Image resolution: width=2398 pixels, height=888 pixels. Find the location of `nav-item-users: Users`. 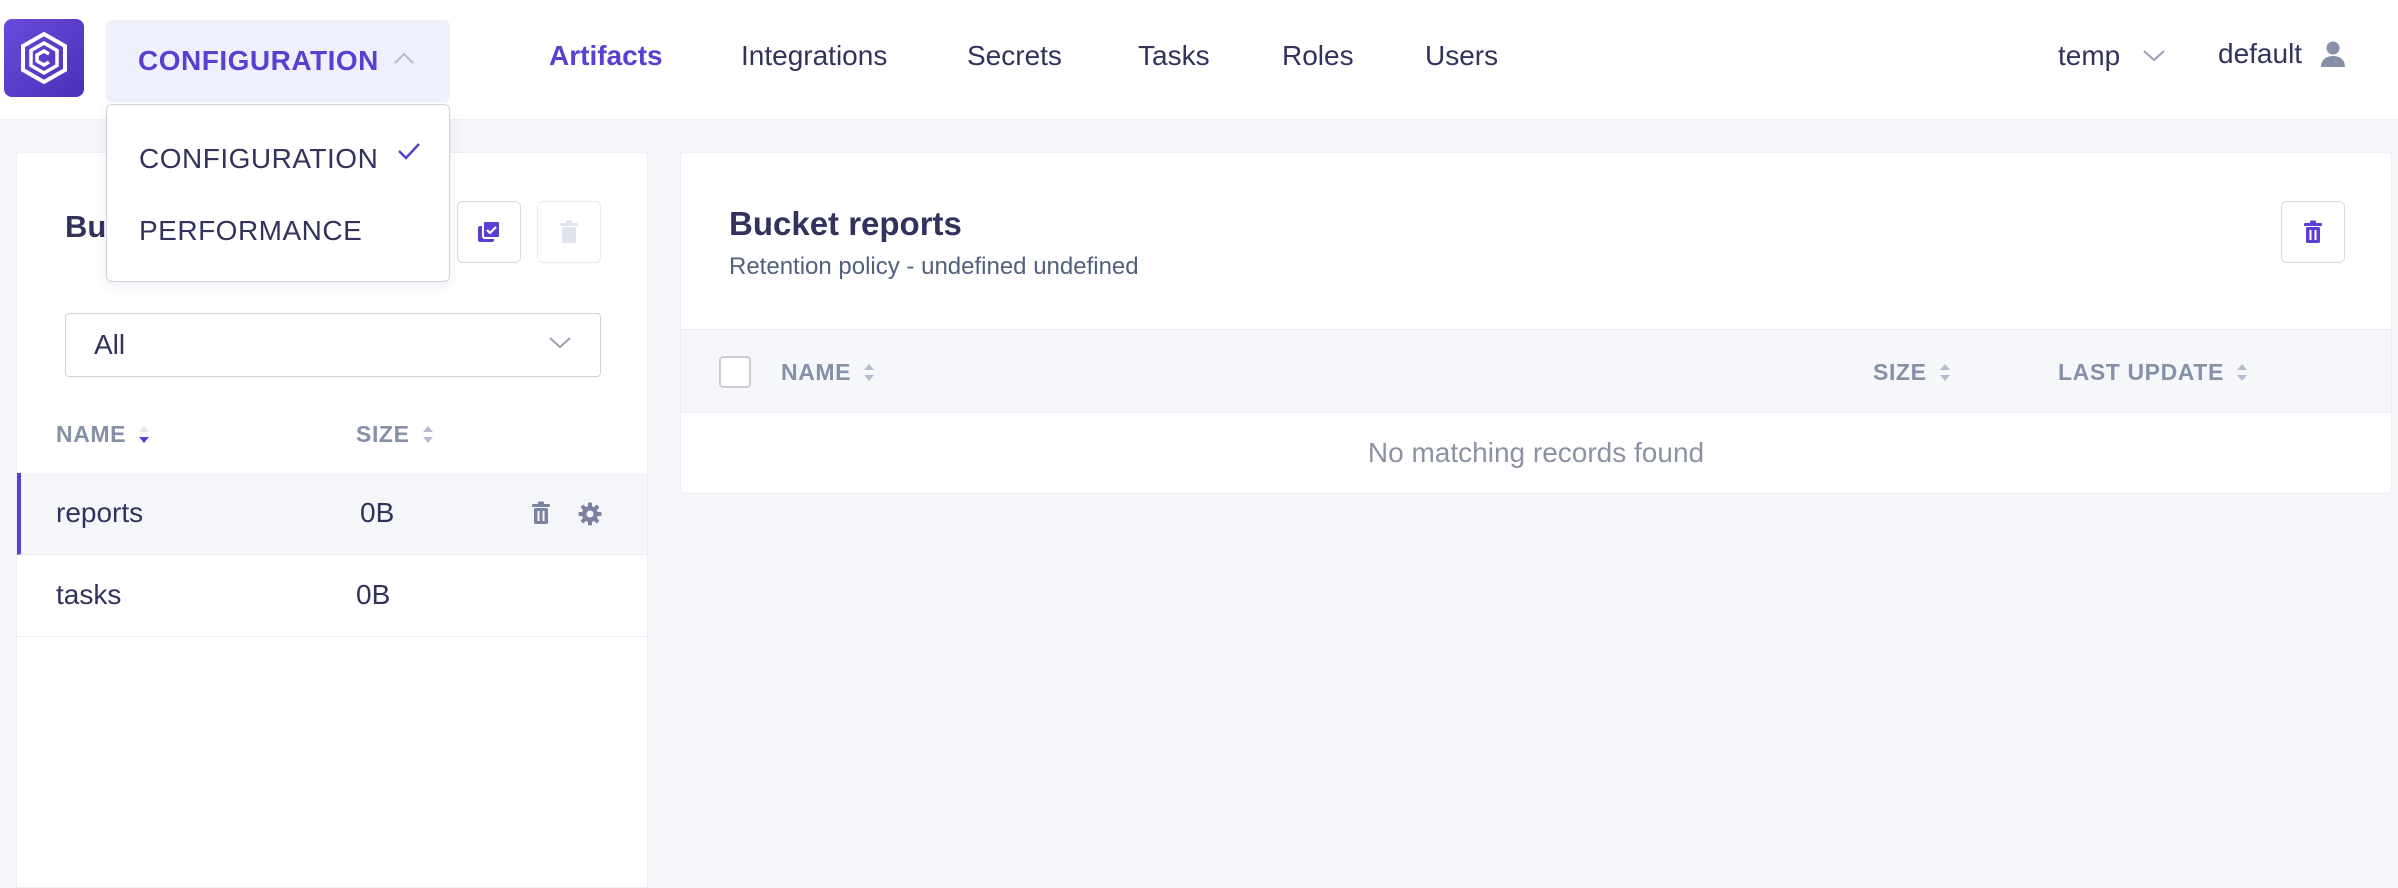

nav-item-users: Users is located at coordinates (1461, 56).